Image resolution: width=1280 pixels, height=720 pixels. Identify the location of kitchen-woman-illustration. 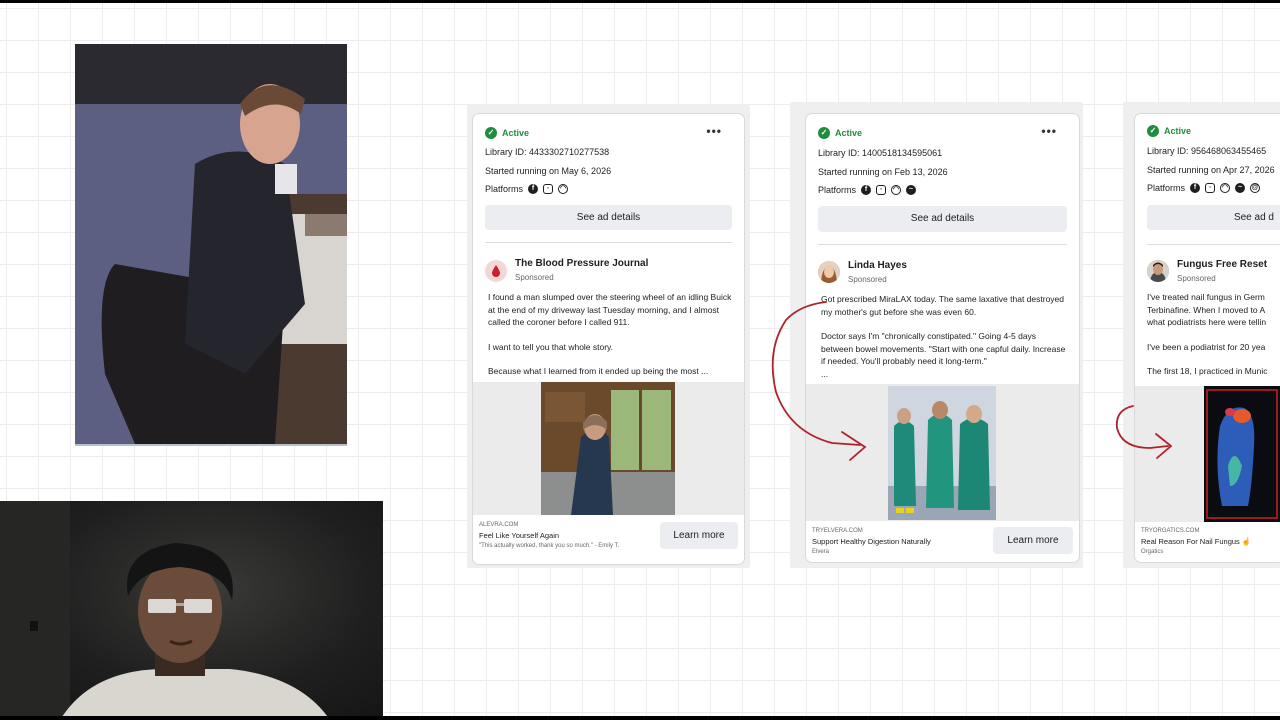
(608, 448).